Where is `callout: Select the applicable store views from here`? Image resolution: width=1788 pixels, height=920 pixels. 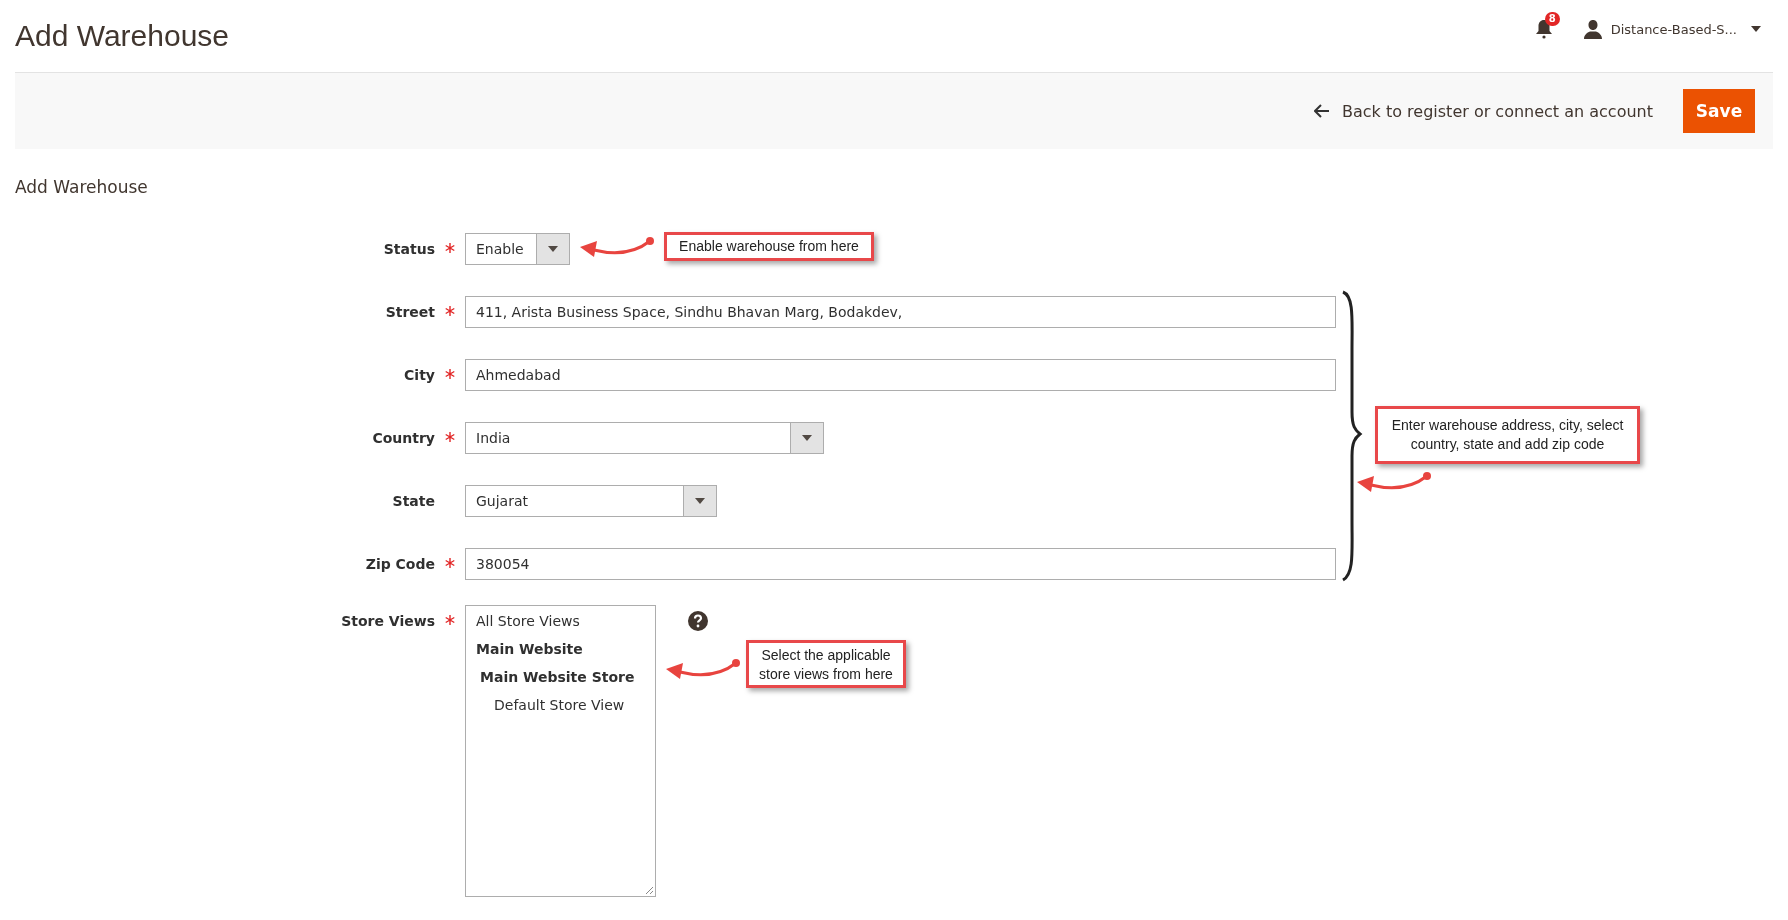
callout: Select the applicable store views from here is located at coordinates (826, 664).